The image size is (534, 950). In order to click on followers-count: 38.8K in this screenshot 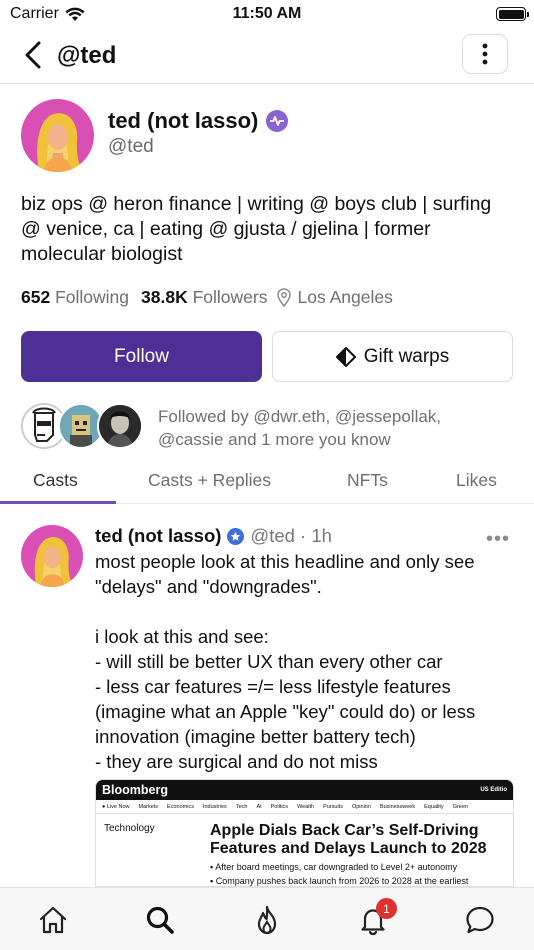, I will do `click(164, 297)`.